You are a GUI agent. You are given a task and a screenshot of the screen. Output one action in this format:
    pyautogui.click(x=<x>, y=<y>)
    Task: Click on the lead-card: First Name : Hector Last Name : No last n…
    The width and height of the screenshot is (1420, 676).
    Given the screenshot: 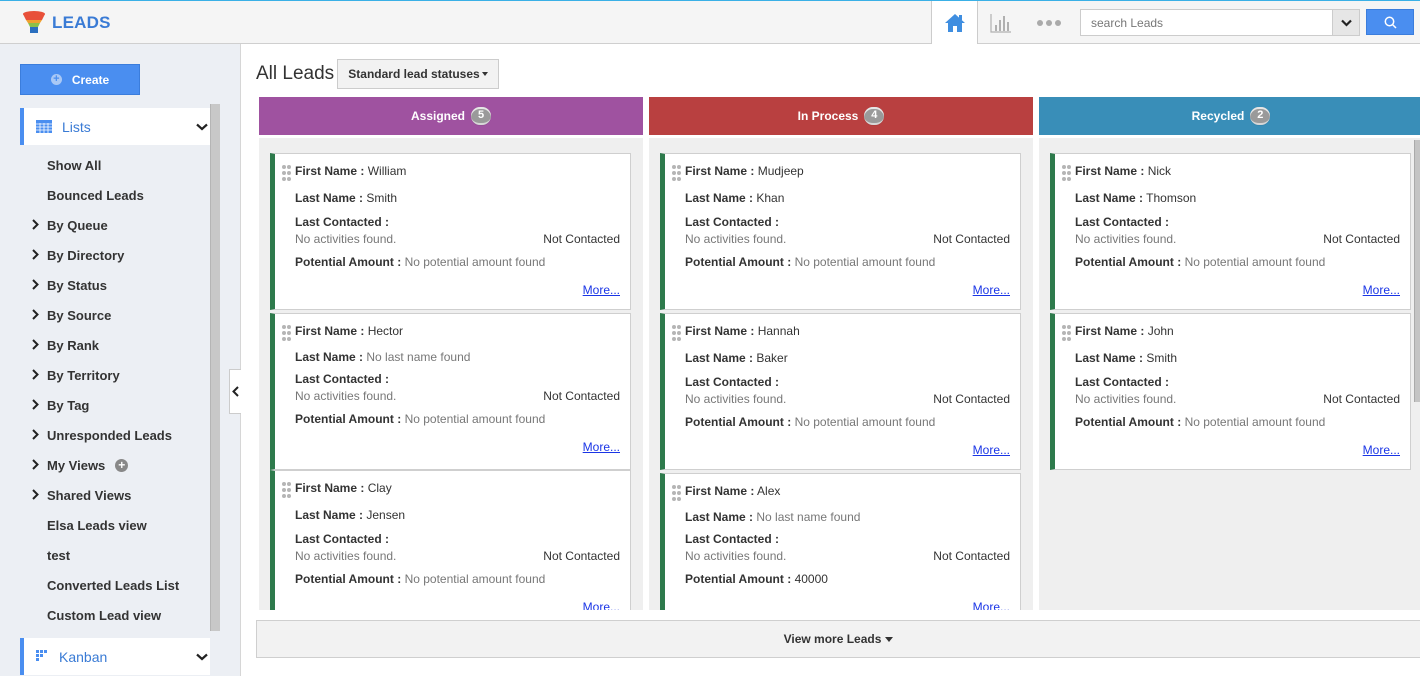 What is the action you would take?
    pyautogui.click(x=450, y=391)
    